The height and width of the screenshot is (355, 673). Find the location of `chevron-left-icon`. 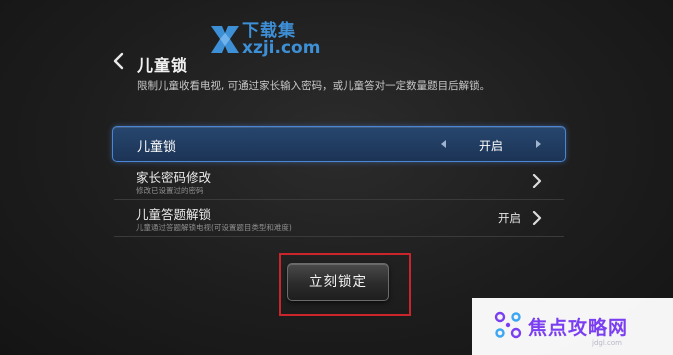

chevron-left-icon is located at coordinates (119, 61).